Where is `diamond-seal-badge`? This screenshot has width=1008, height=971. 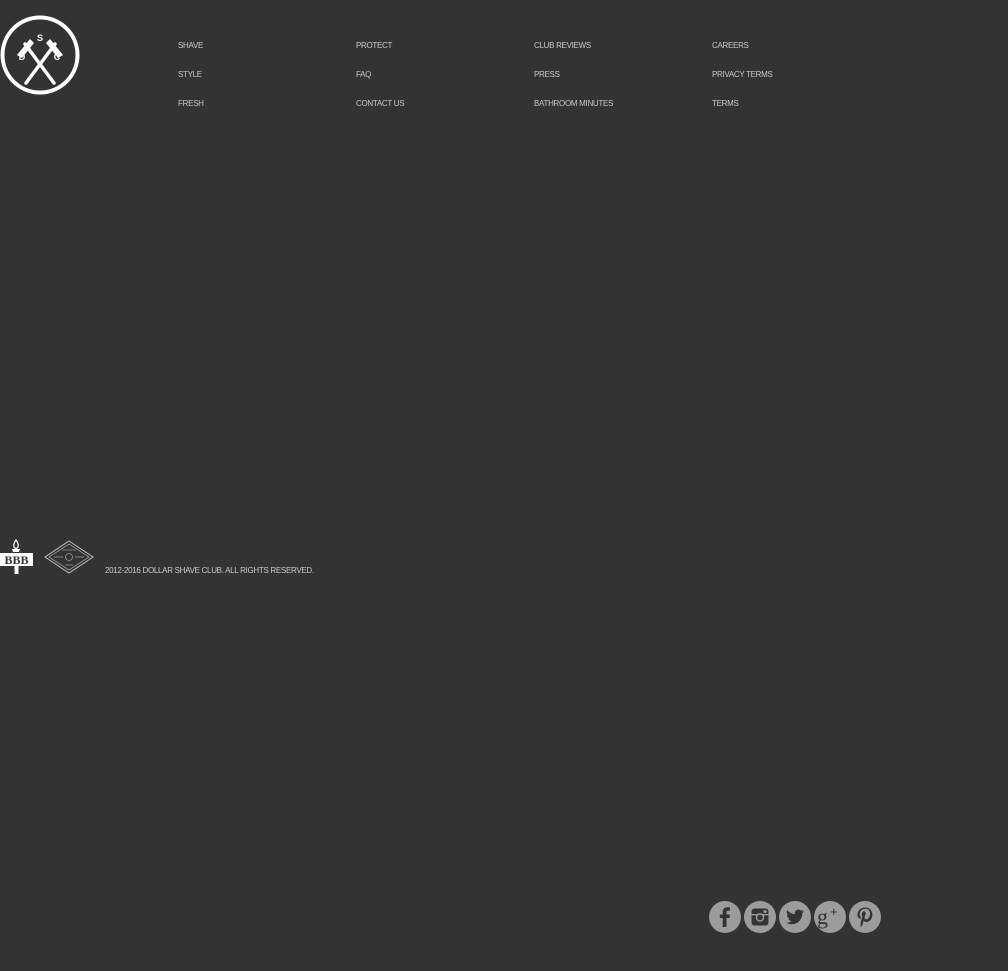
diamond-seal-badge is located at coordinates (69, 557).